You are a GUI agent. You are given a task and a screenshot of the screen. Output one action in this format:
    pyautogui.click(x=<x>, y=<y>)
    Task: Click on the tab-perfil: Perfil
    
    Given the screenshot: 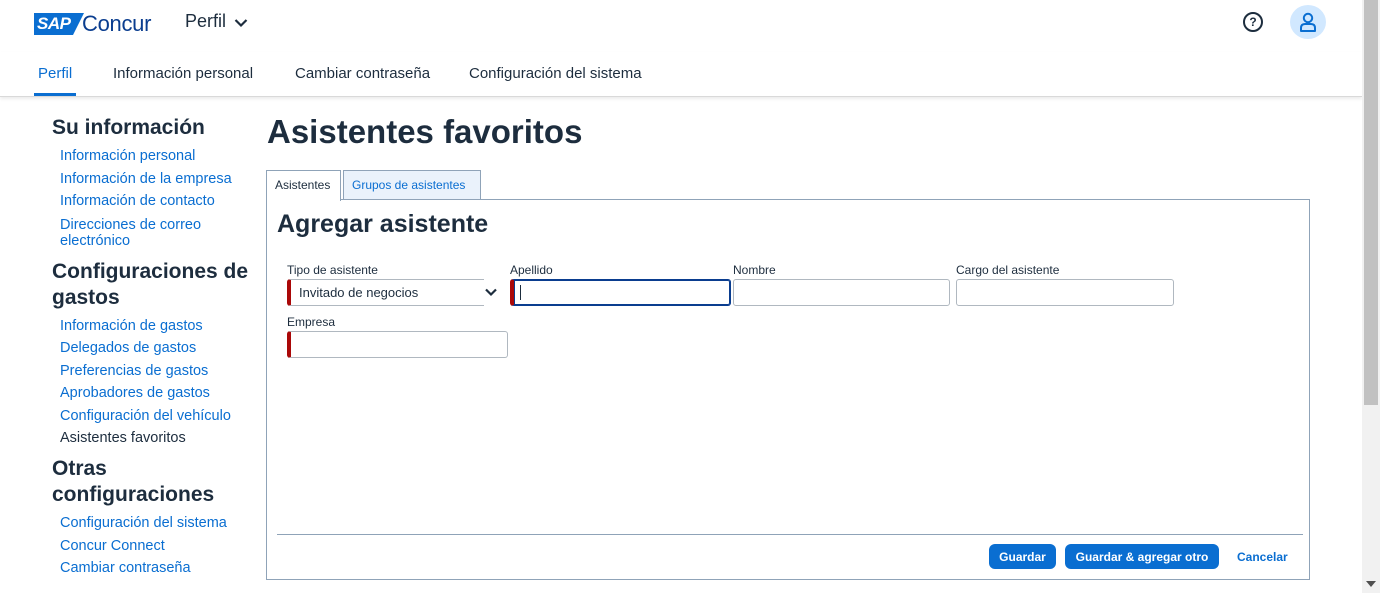 What is the action you would take?
    pyautogui.click(x=55, y=80)
    